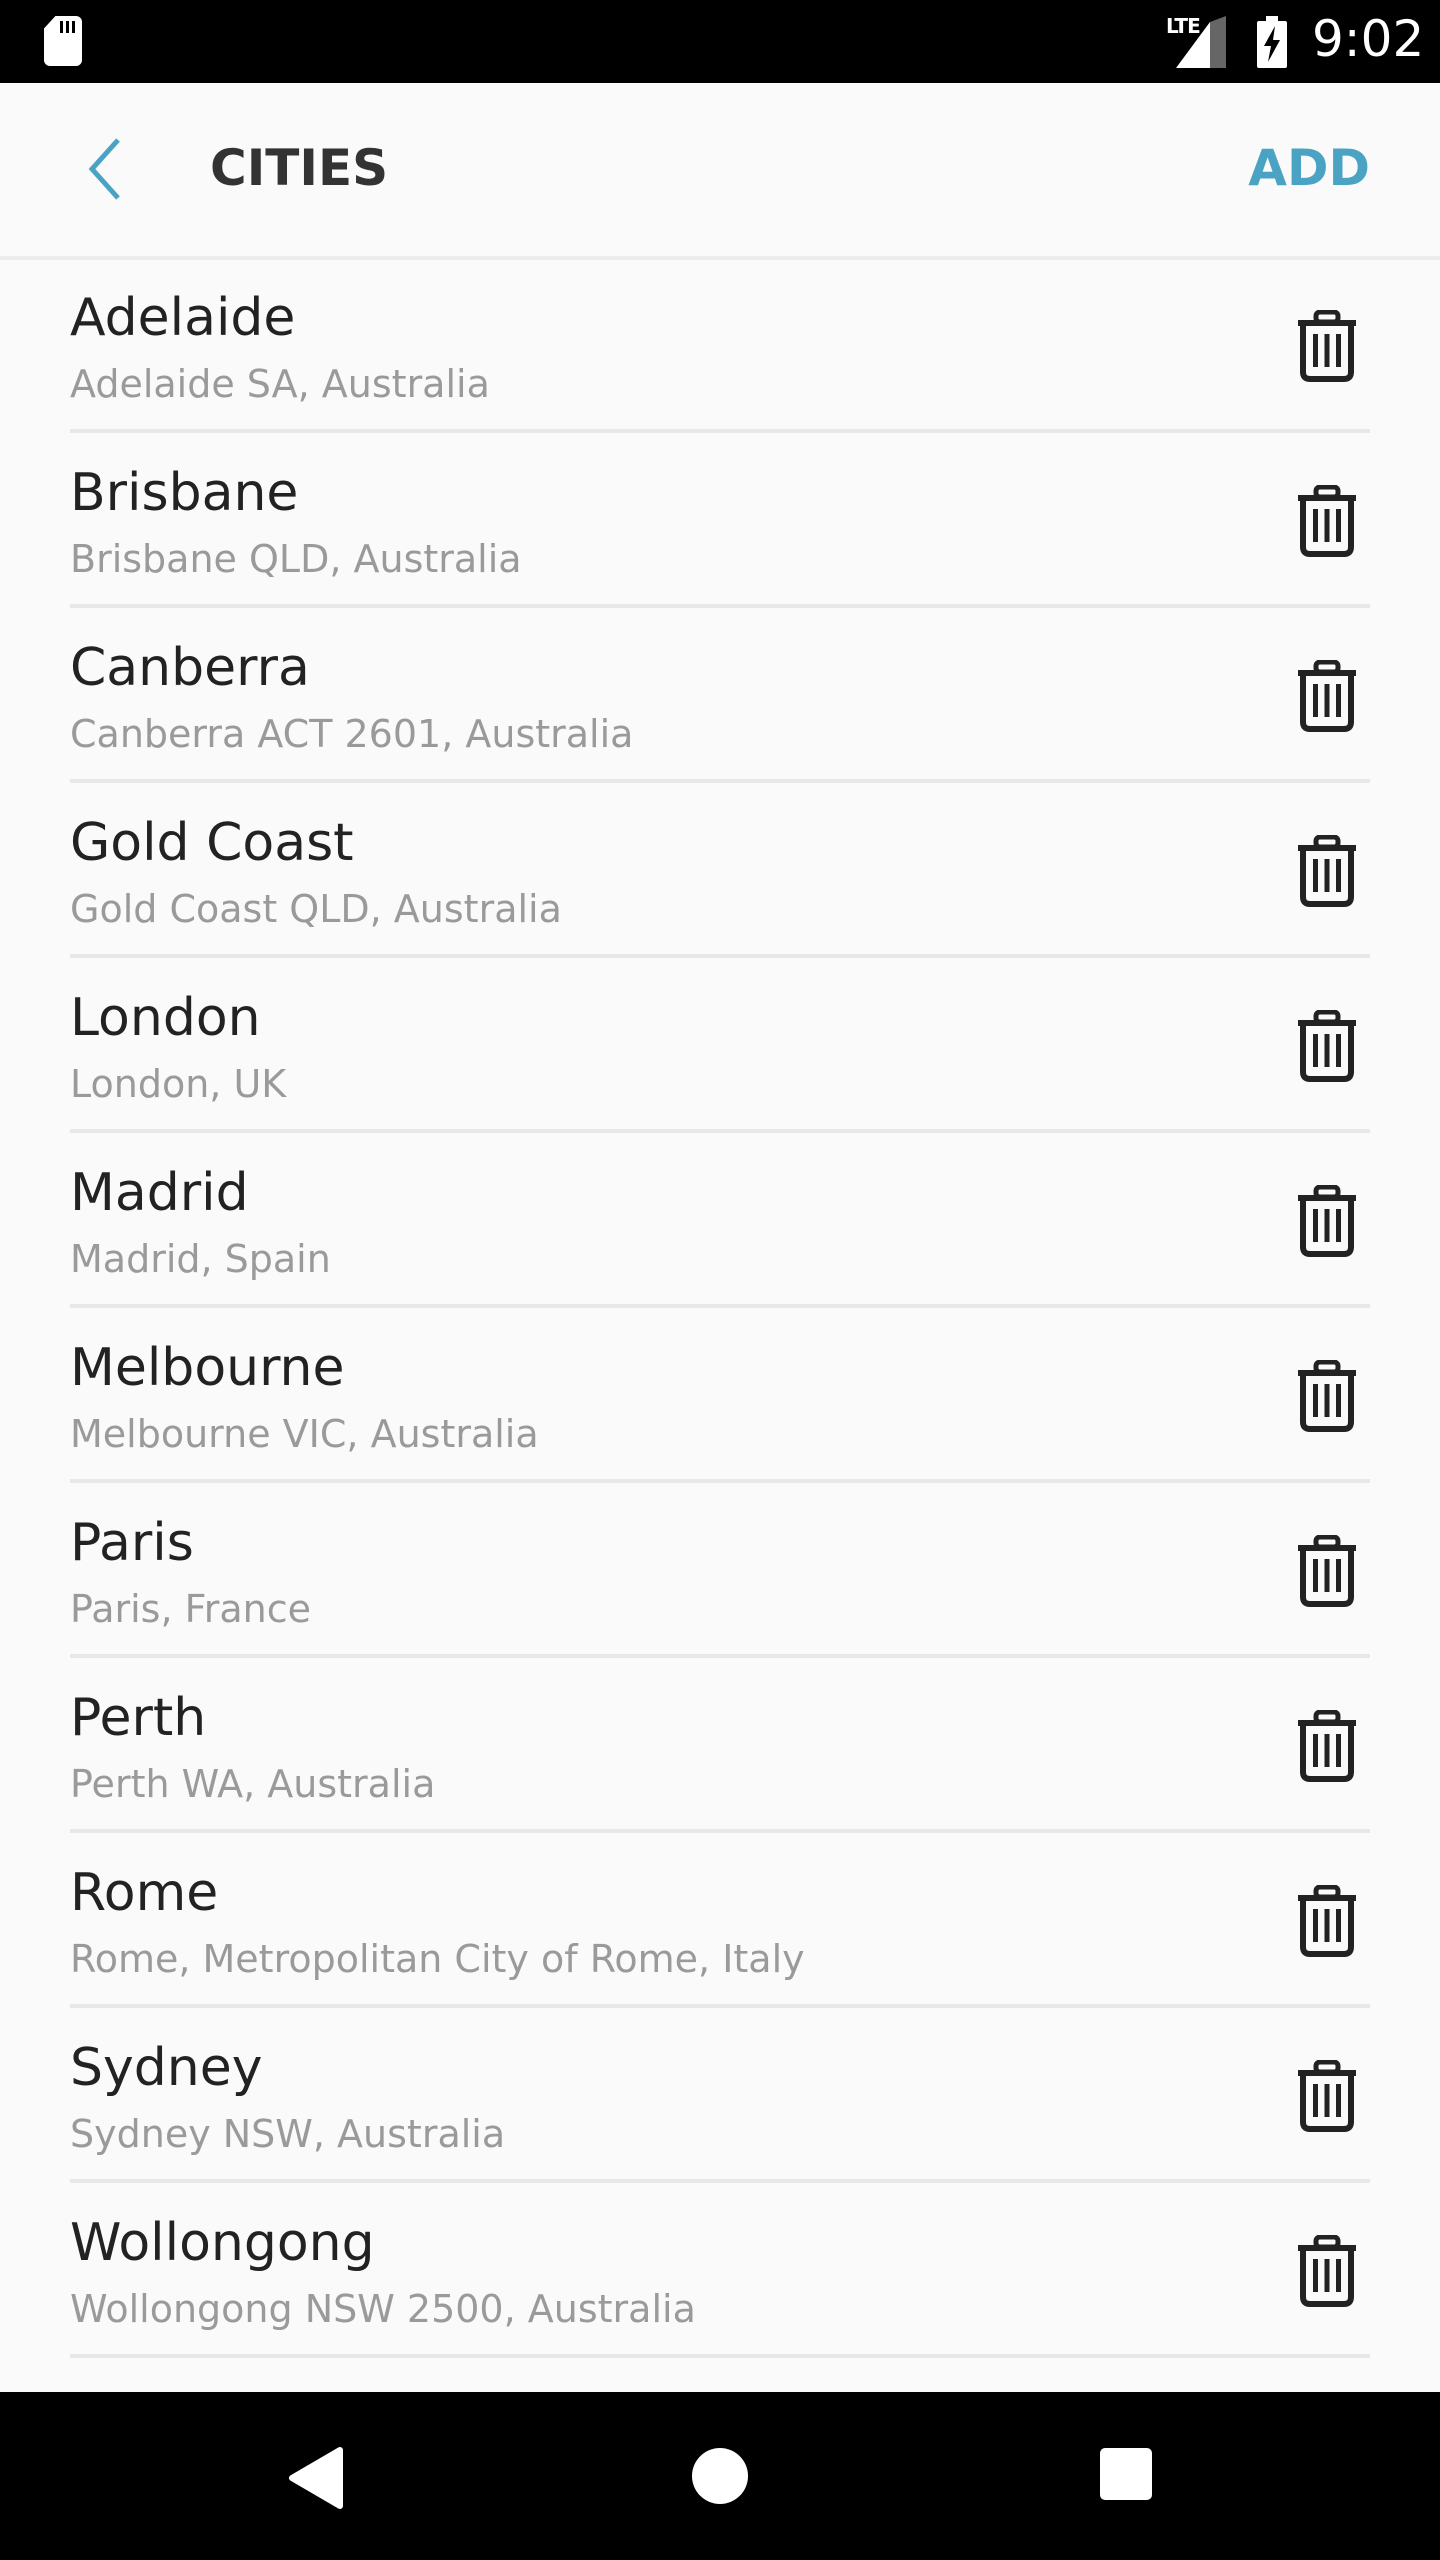 This screenshot has width=1440, height=2560. Describe the element at coordinates (159, 1193) in the screenshot. I see `city-name: Madrid` at that location.